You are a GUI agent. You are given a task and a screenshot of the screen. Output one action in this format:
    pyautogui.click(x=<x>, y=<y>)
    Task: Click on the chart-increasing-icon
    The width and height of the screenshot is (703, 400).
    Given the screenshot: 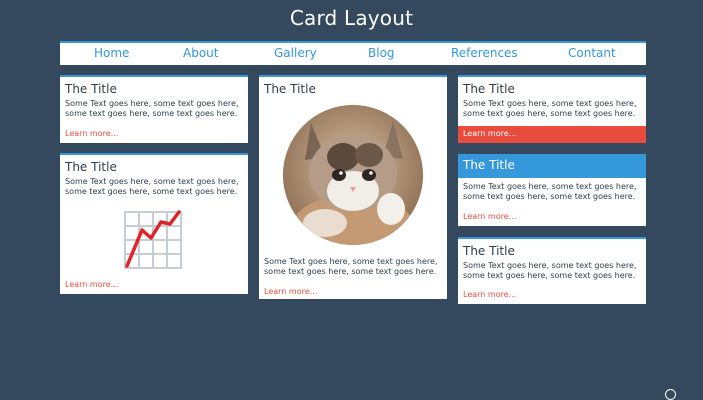 What is the action you would take?
    pyautogui.click(x=153, y=239)
    